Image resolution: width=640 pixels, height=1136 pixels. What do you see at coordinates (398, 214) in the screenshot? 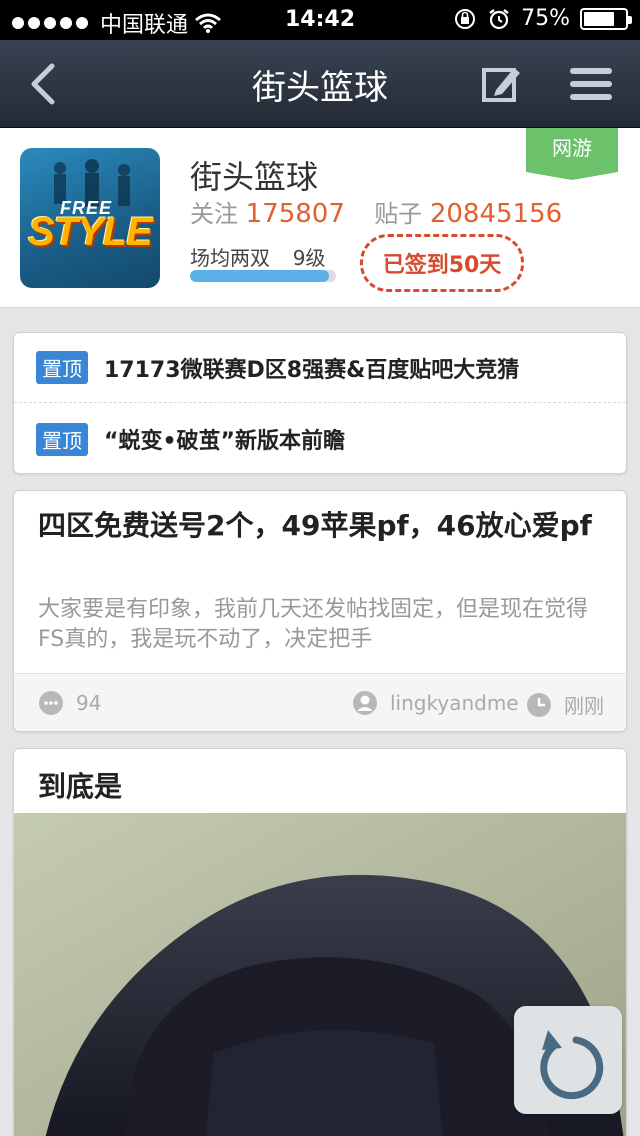
I see `posts-label: 贴子` at bounding box center [398, 214].